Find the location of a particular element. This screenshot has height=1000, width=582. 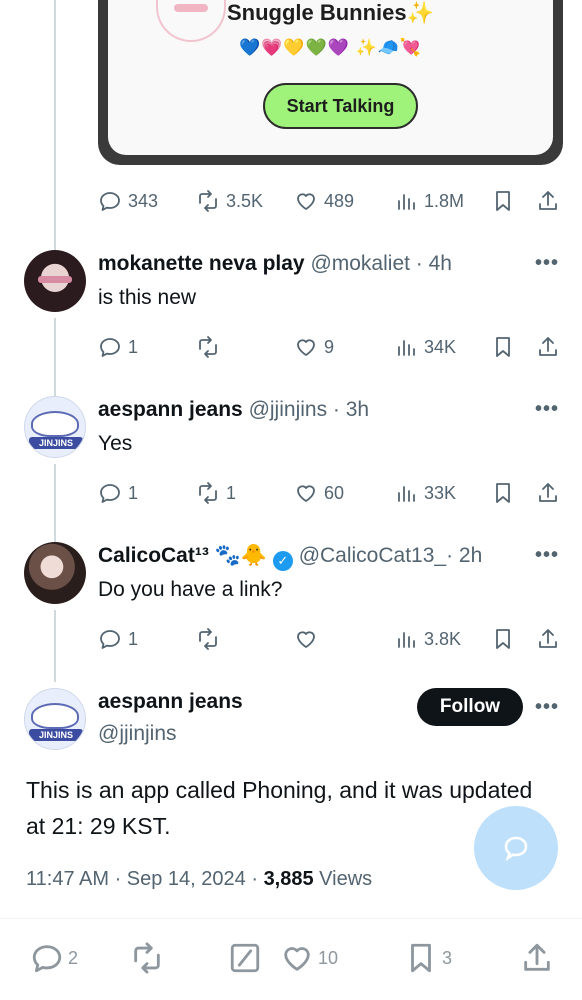

views-count: 3,885 is located at coordinates (288, 879).